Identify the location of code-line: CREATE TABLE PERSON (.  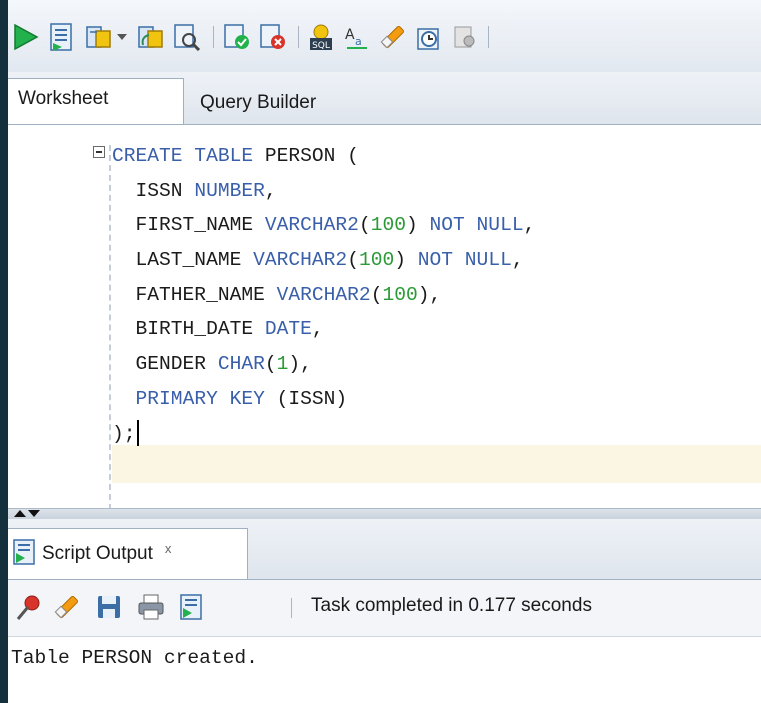
(323, 156).